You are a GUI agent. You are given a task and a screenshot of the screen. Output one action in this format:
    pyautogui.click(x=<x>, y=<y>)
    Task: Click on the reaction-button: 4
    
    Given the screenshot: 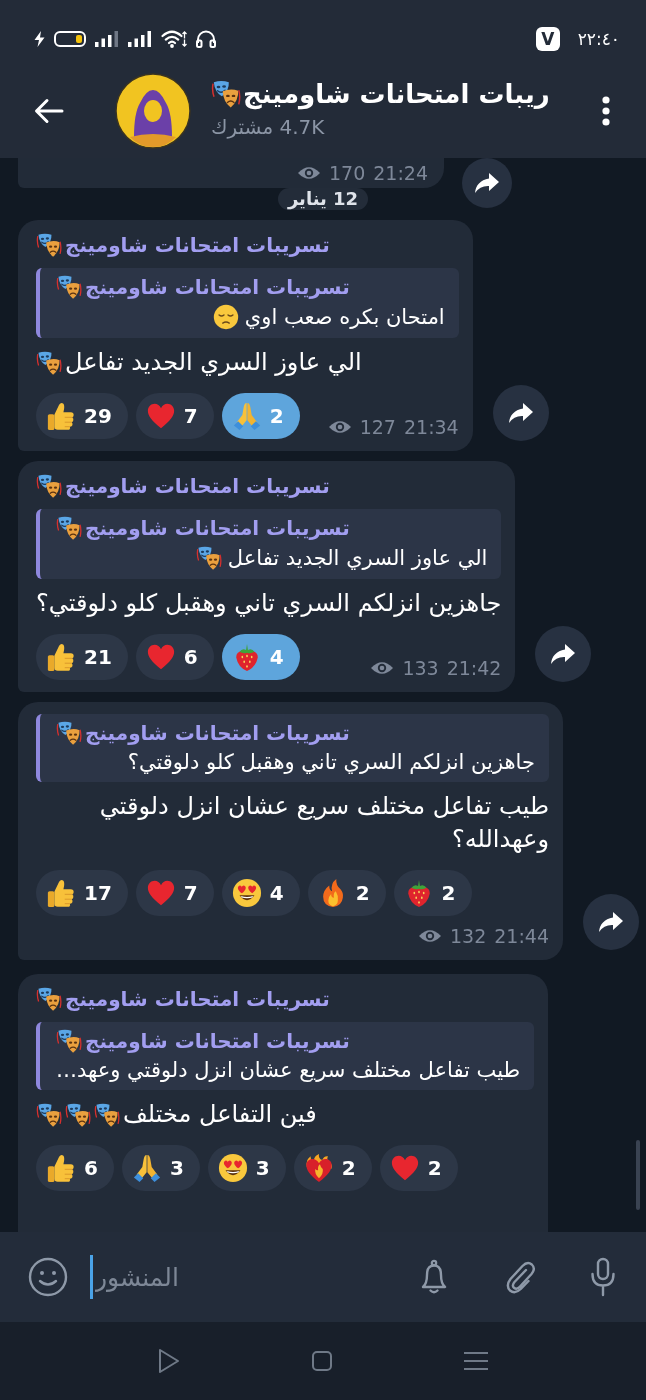 What is the action you would take?
    pyautogui.click(x=260, y=893)
    